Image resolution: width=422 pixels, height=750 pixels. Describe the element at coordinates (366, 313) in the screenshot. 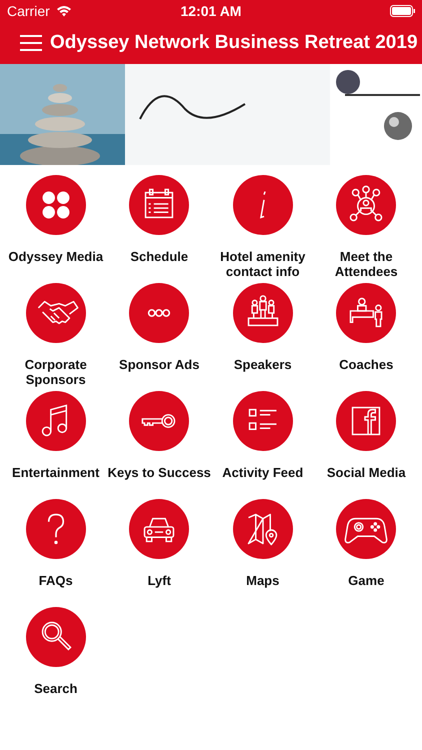

I see `desk-icon` at that location.